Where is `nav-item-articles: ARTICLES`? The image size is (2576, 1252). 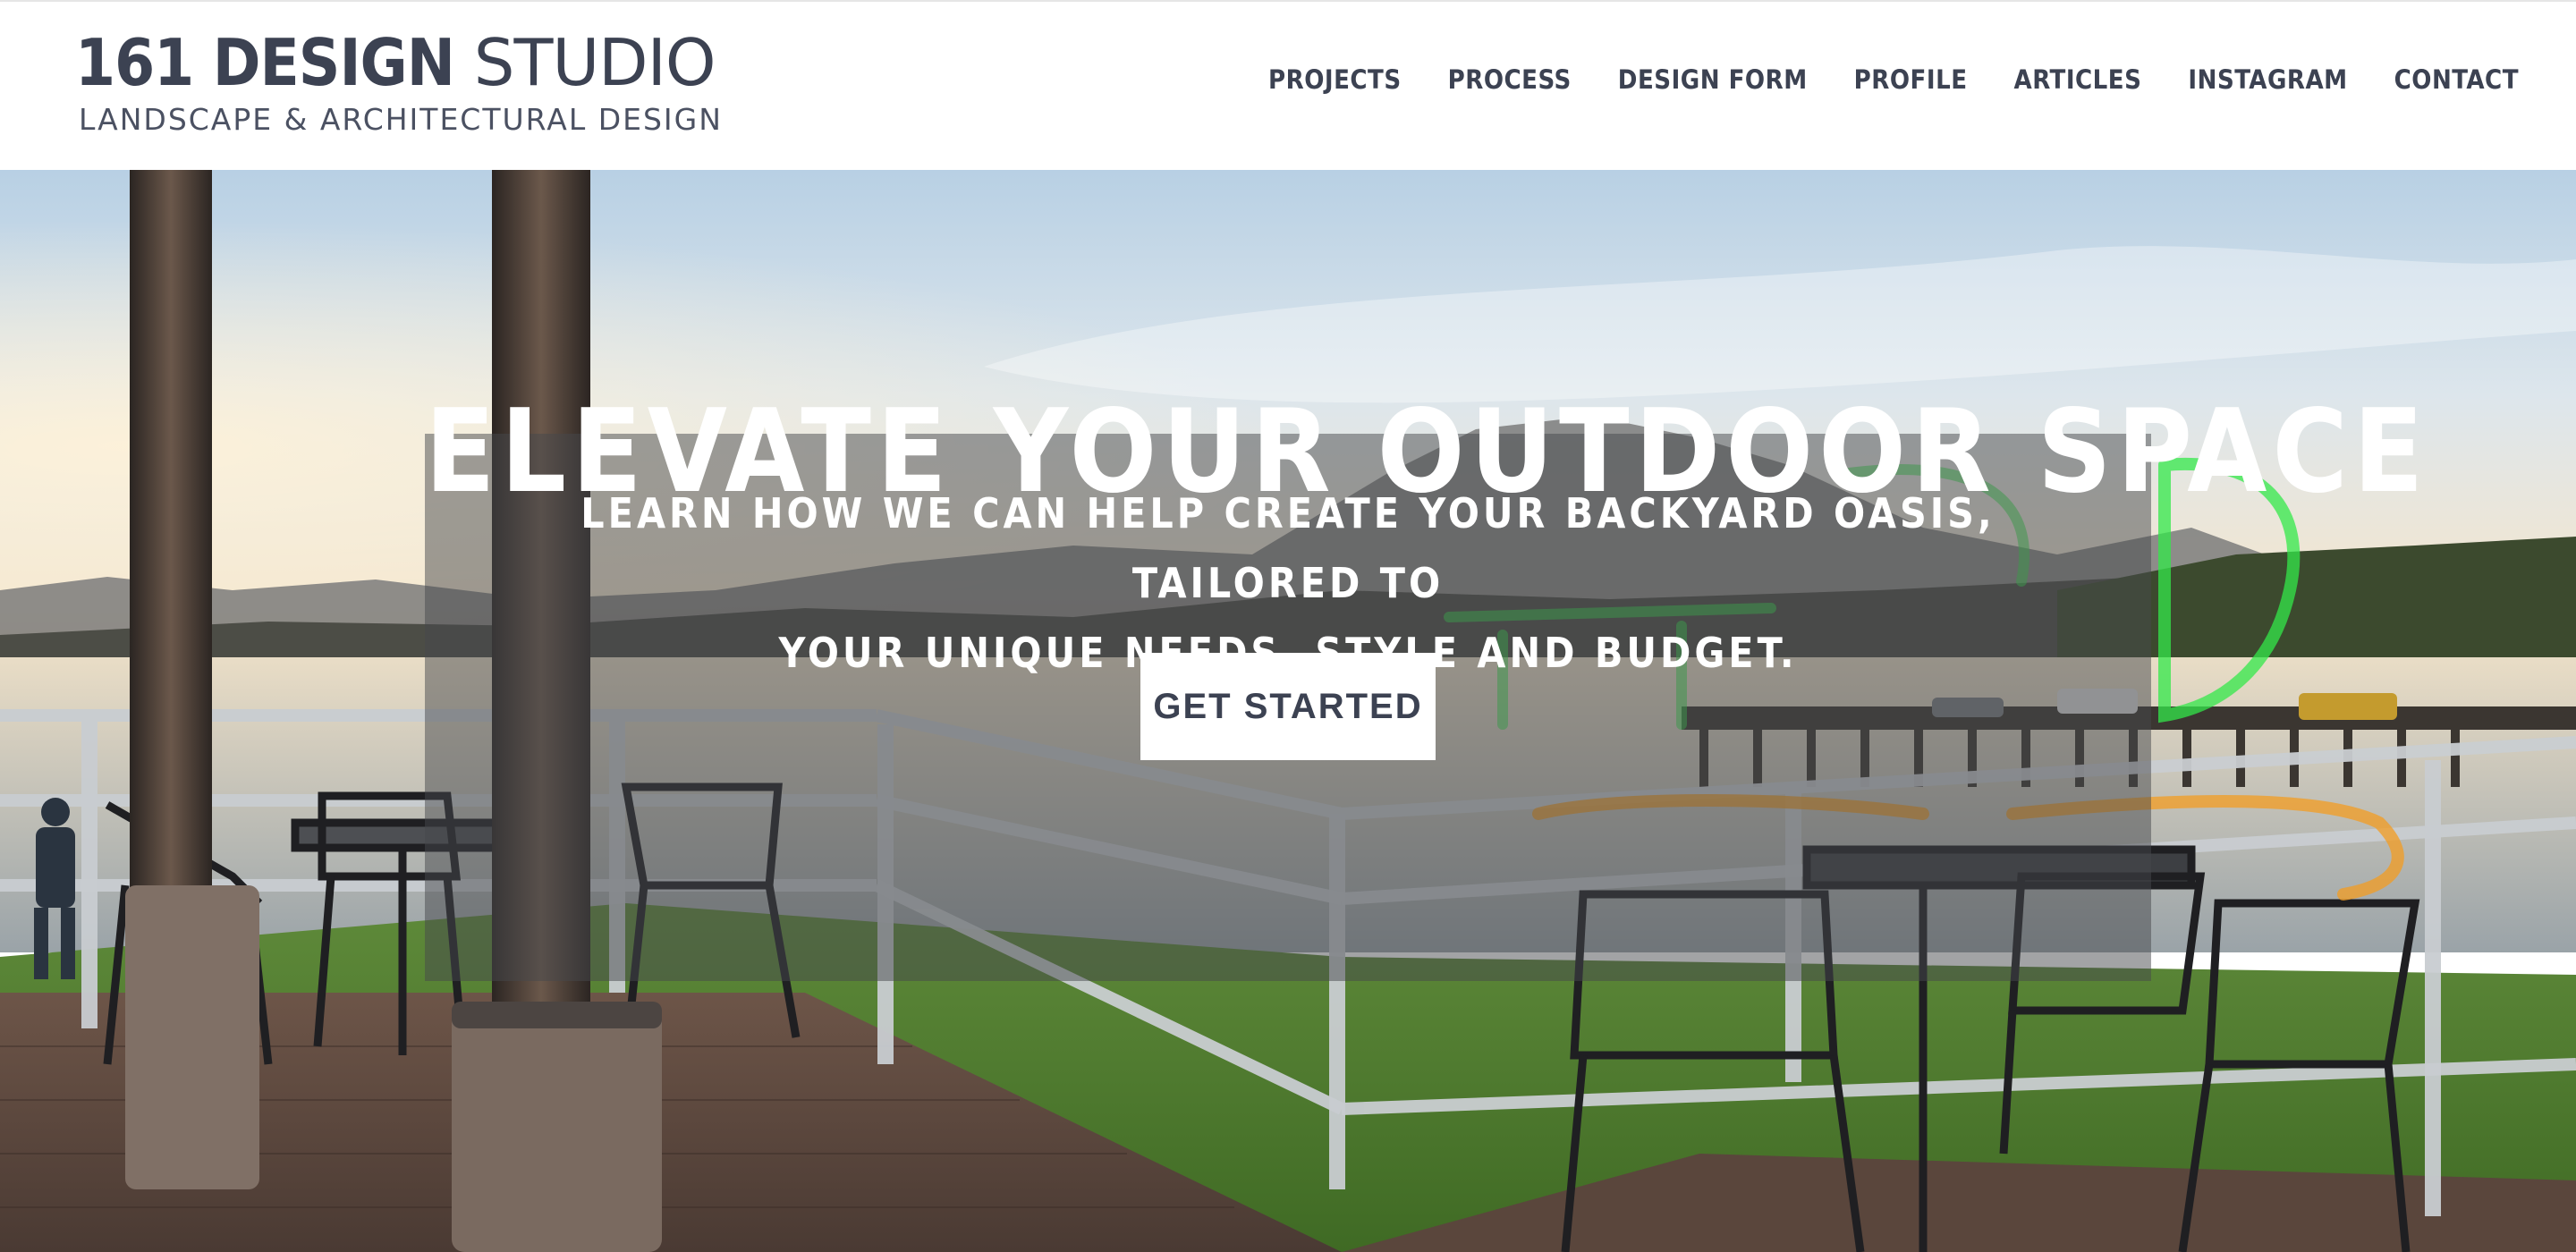
nav-item-articles: ARTICLES is located at coordinates (2078, 79).